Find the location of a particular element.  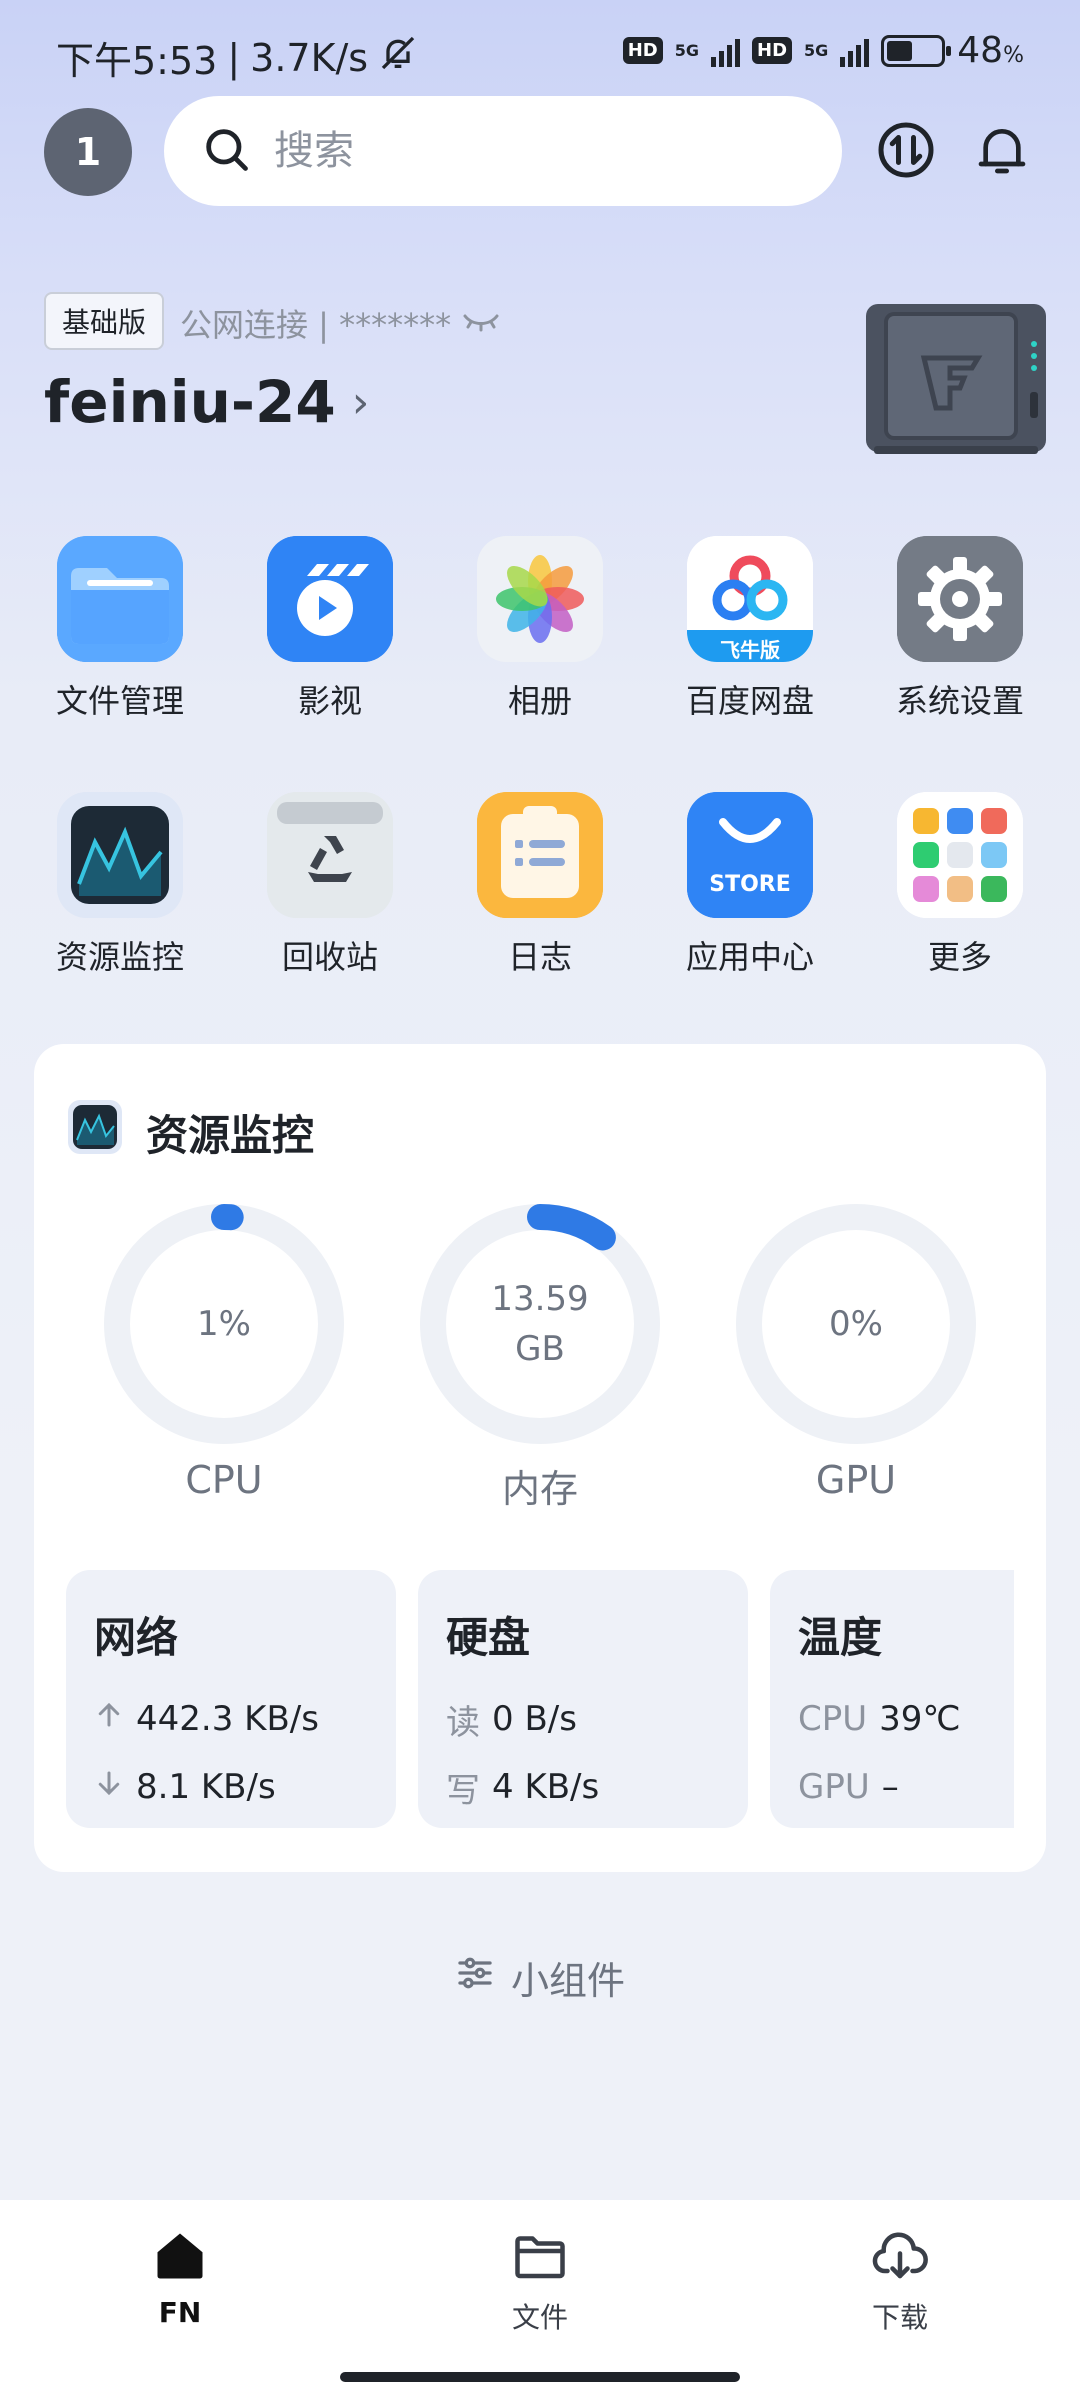

app-video: 影视 is located at coordinates (330, 629).